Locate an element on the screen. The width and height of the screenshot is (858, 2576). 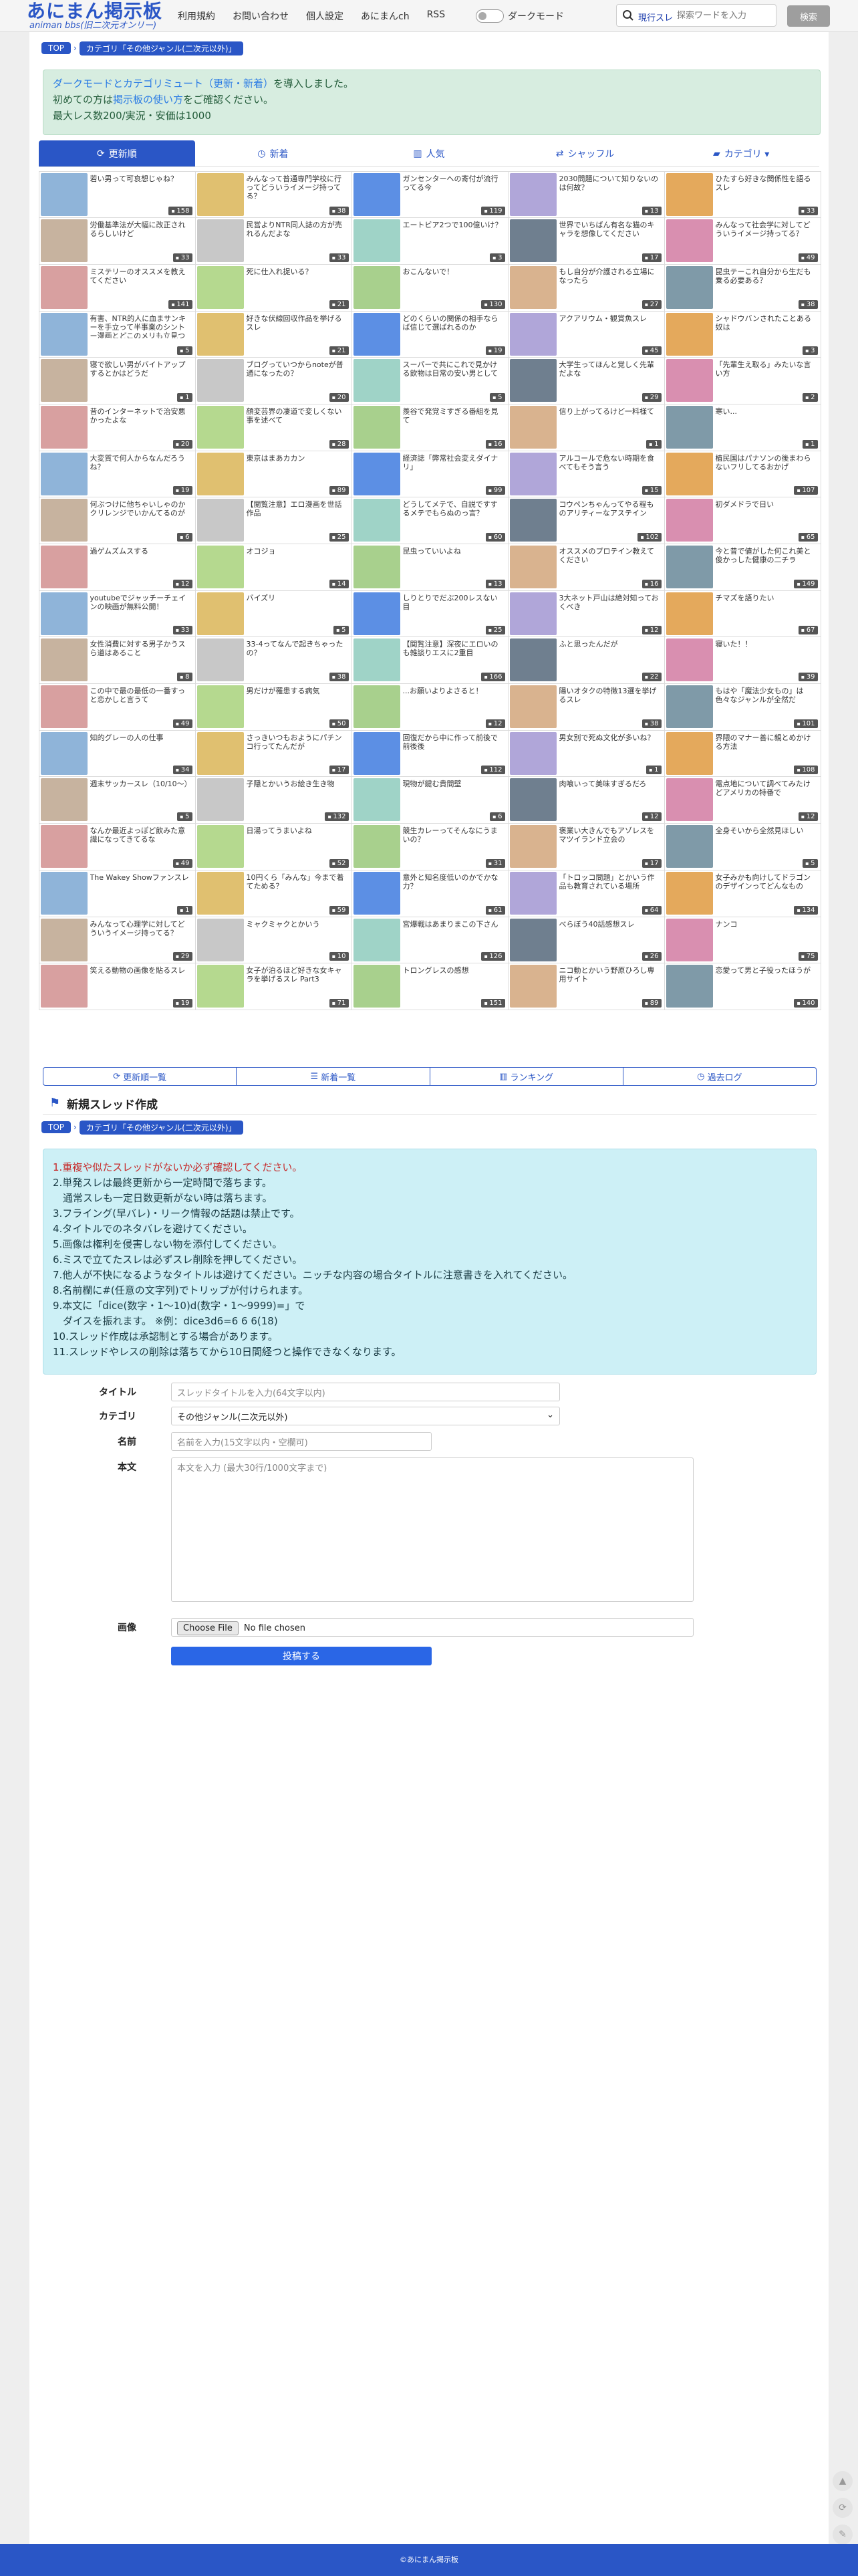
thread-title: 女子が泊るほど好きな女キャラを挙げるスレ Part3 is located at coordinates (297, 978).